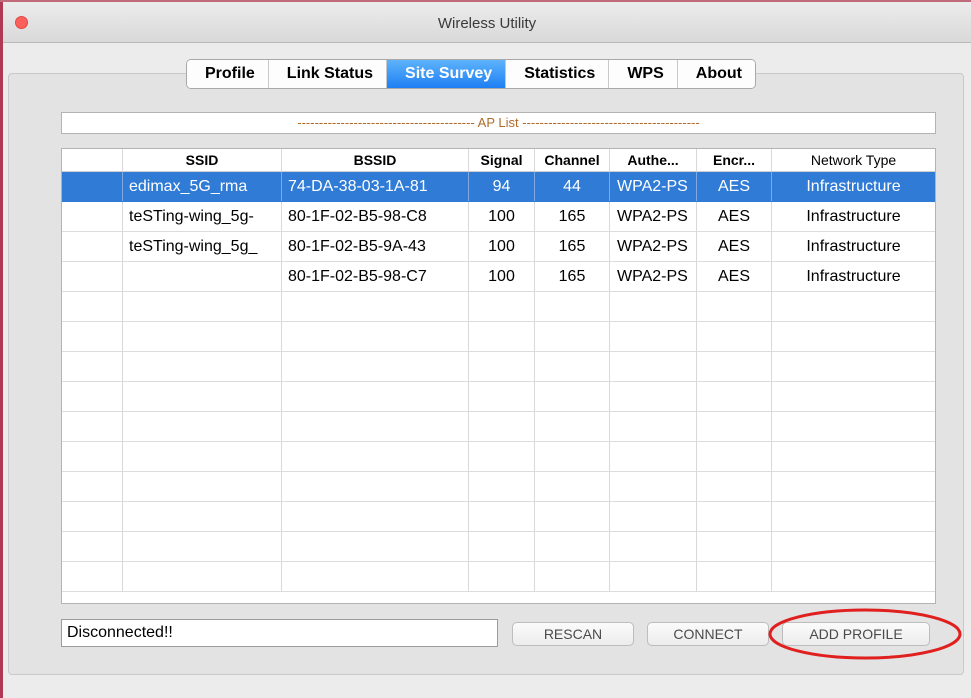 Image resolution: width=971 pixels, height=698 pixels. I want to click on channel-cell: 165, so click(572, 216).